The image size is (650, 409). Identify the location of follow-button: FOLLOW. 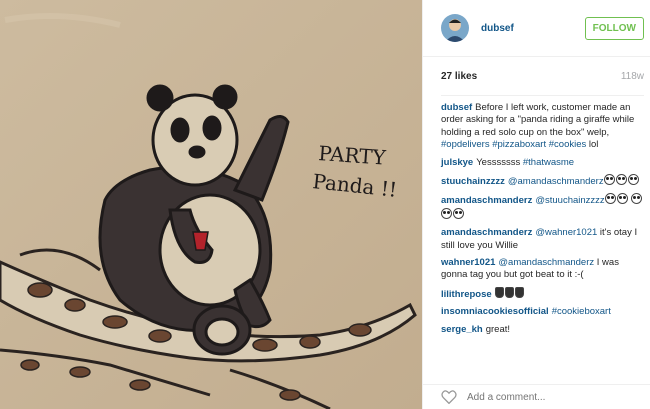
(614, 28).